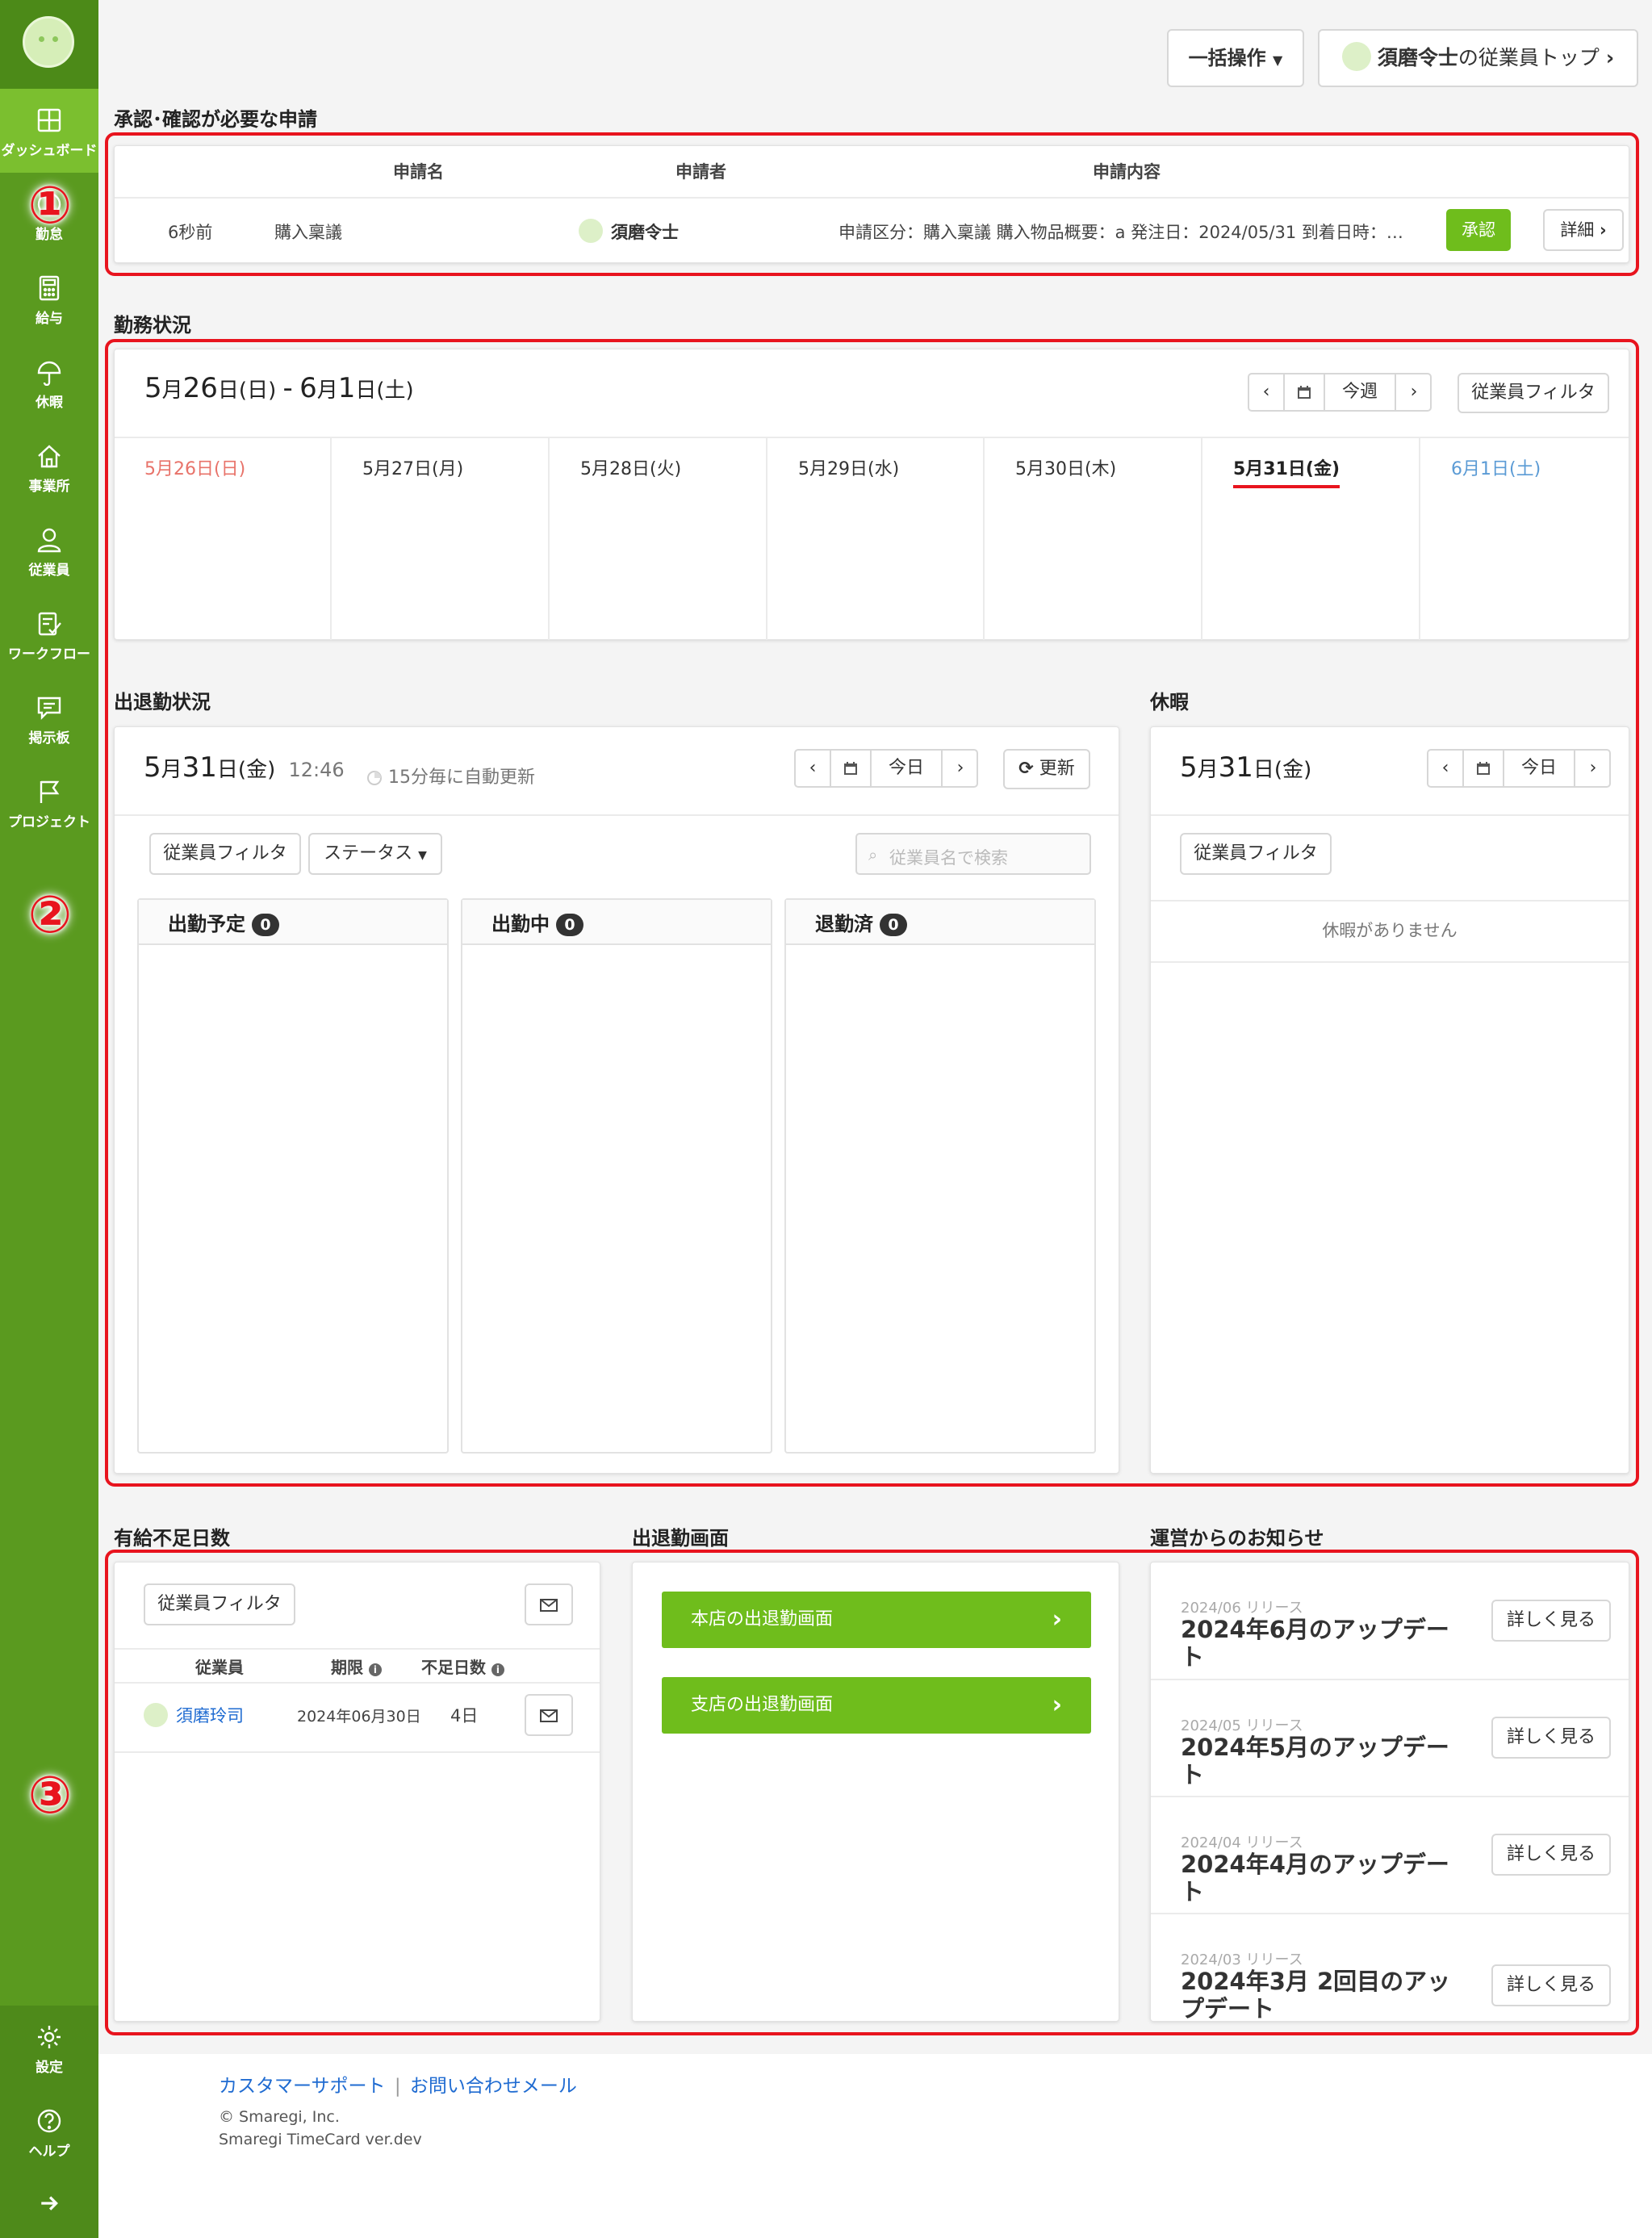  I want to click on paid-leave-days: 4日, so click(464, 1716).